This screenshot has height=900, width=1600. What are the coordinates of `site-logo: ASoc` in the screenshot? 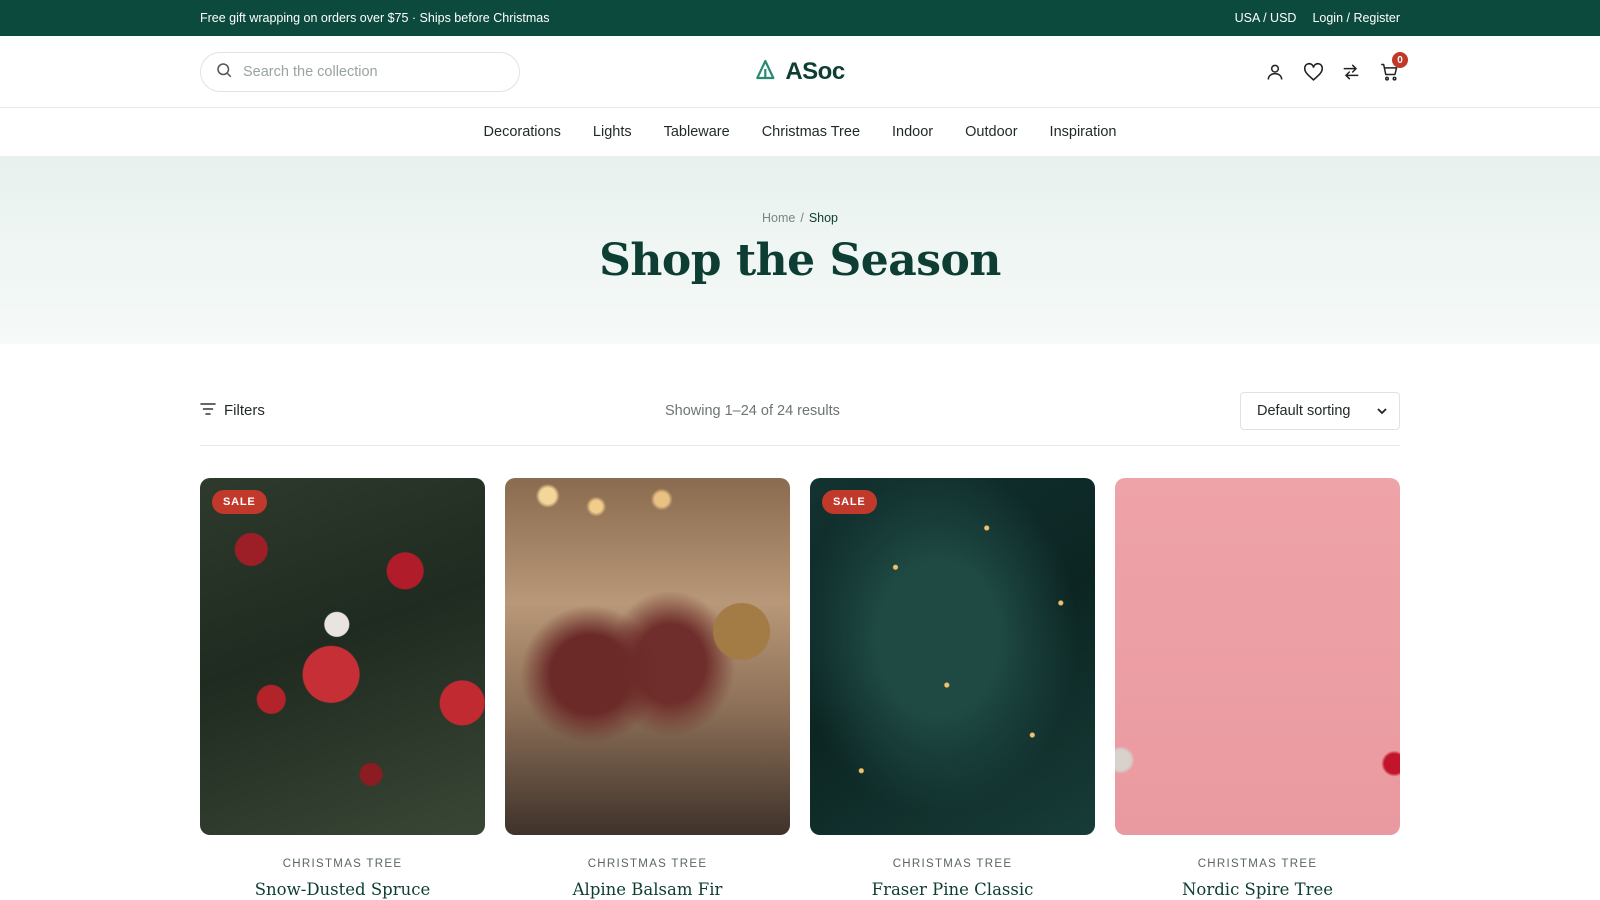 It's located at (800, 72).